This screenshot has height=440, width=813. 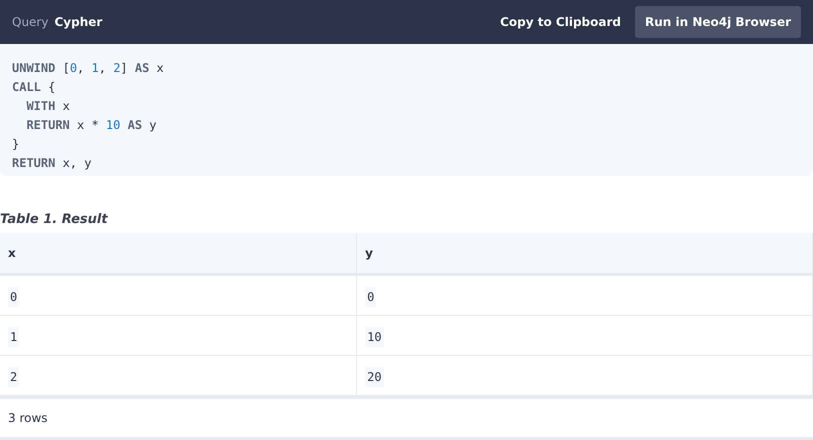 What do you see at coordinates (374, 377) in the screenshot?
I see `table-cell: 20` at bounding box center [374, 377].